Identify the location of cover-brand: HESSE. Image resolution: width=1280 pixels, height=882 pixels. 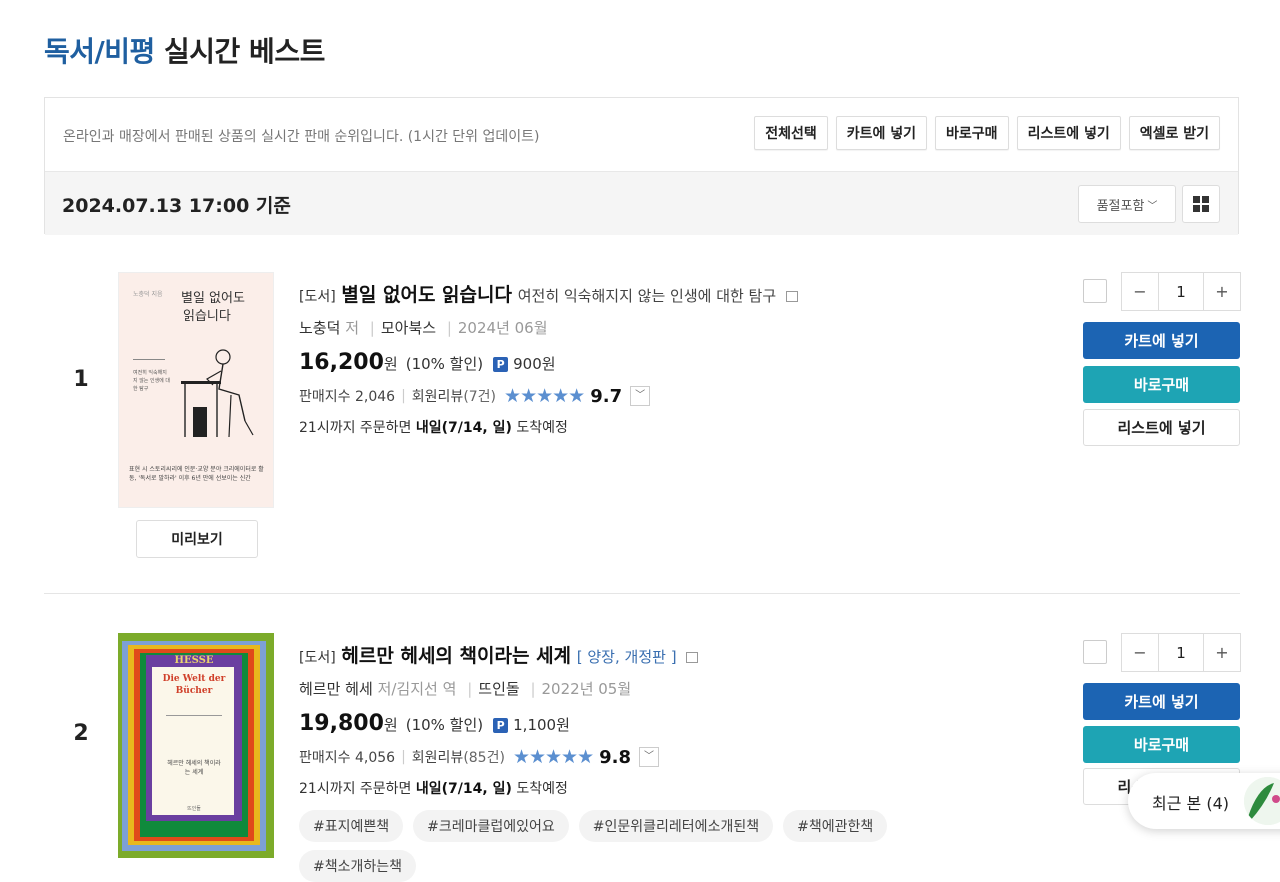
(194, 660).